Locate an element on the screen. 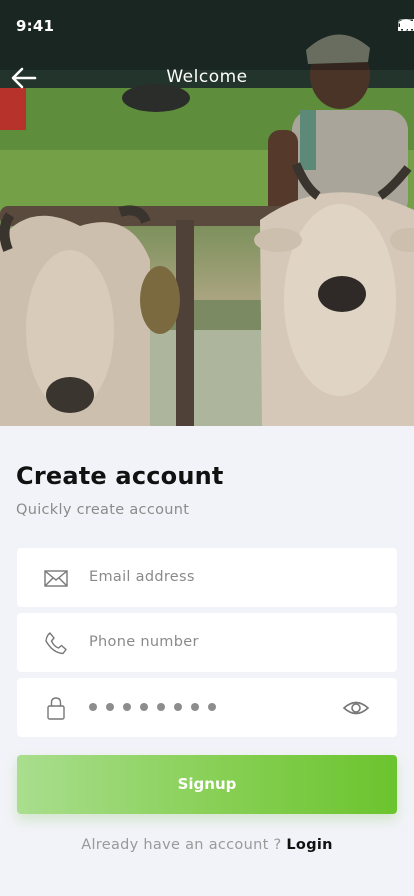  phone-placeholder: Phone number is located at coordinates (144, 642).